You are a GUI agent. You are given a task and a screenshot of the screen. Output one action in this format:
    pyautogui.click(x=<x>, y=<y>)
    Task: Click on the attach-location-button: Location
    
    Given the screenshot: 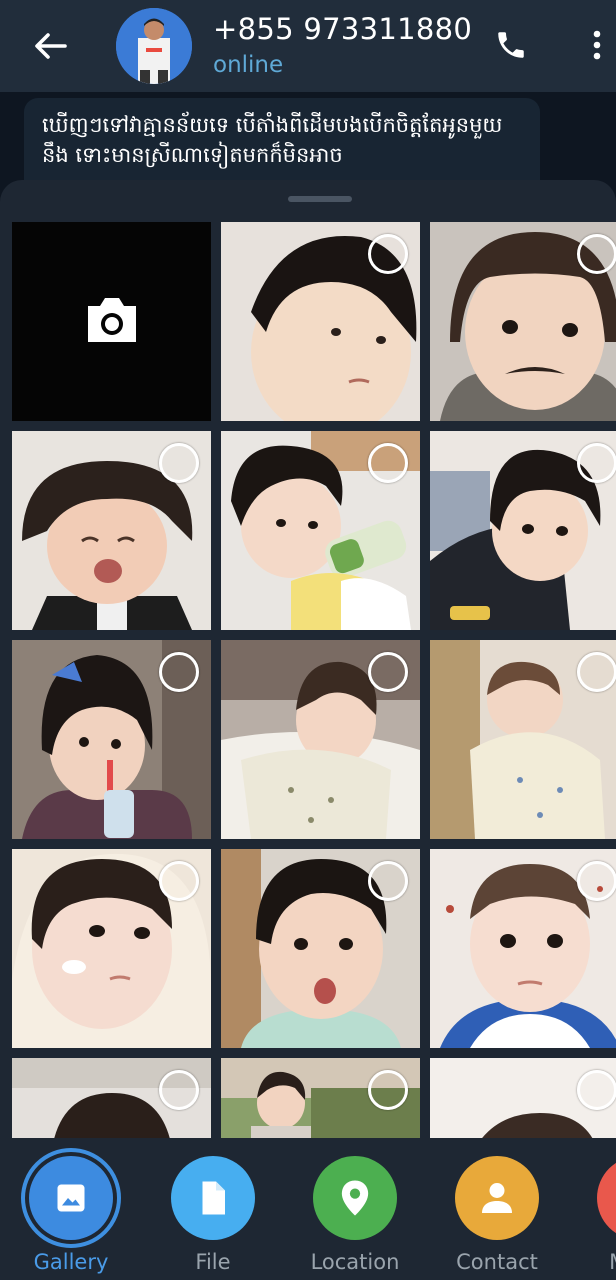 What is the action you would take?
    pyautogui.click(x=355, y=1218)
    